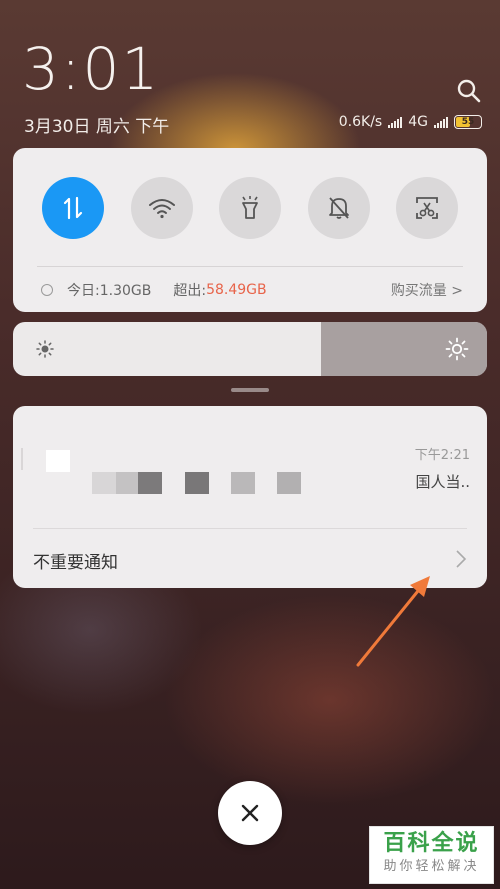 The height and width of the screenshot is (889, 500). I want to click on status-indicators: 0.6K/s 4G 55, so click(410, 122).